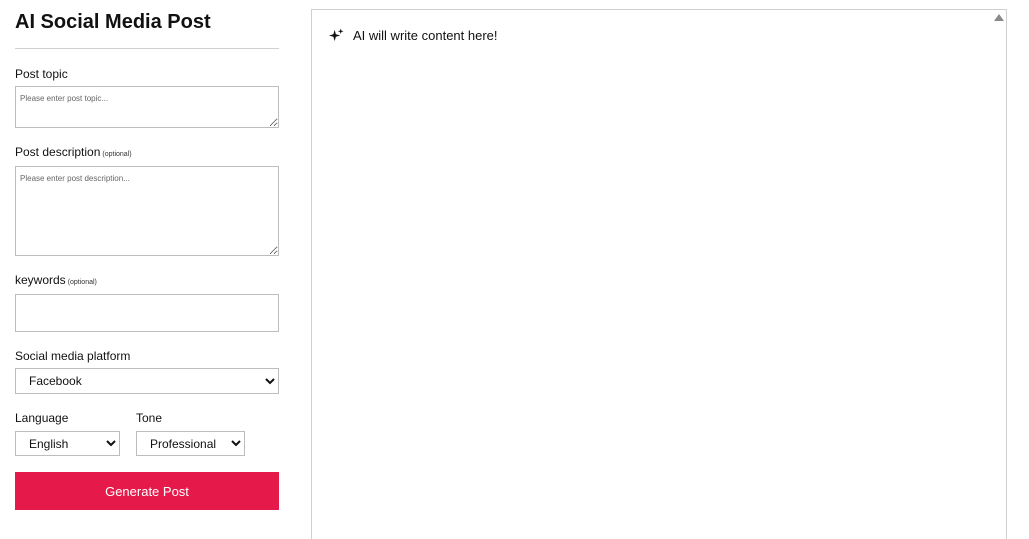 This screenshot has height=539, width=1029. I want to click on language-select: English, so click(67, 443).